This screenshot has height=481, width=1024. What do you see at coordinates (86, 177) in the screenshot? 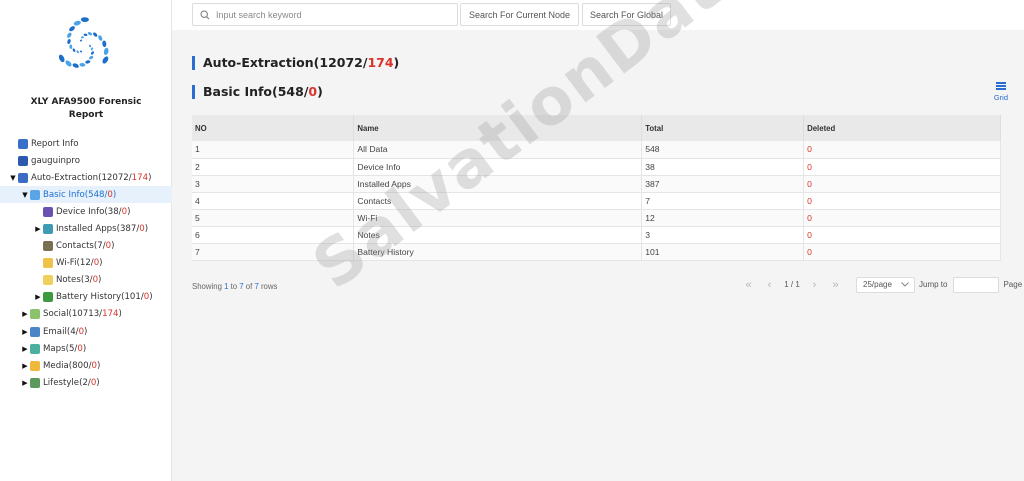
I see `tree-item: ▼ Auto-Extraction(12072/174)` at bounding box center [86, 177].